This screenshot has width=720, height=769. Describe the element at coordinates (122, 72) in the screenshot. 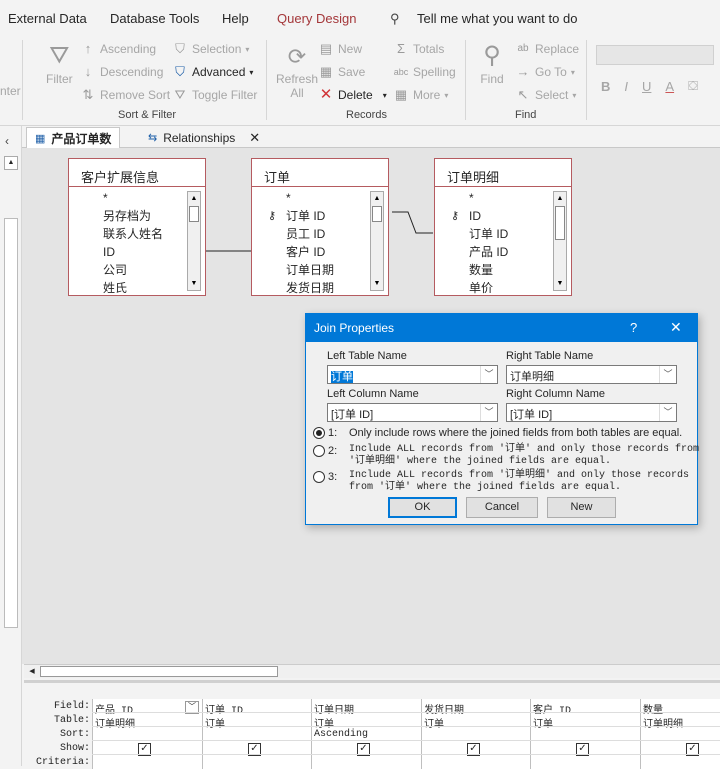

I see `descending-button: ↓ Descending` at that location.